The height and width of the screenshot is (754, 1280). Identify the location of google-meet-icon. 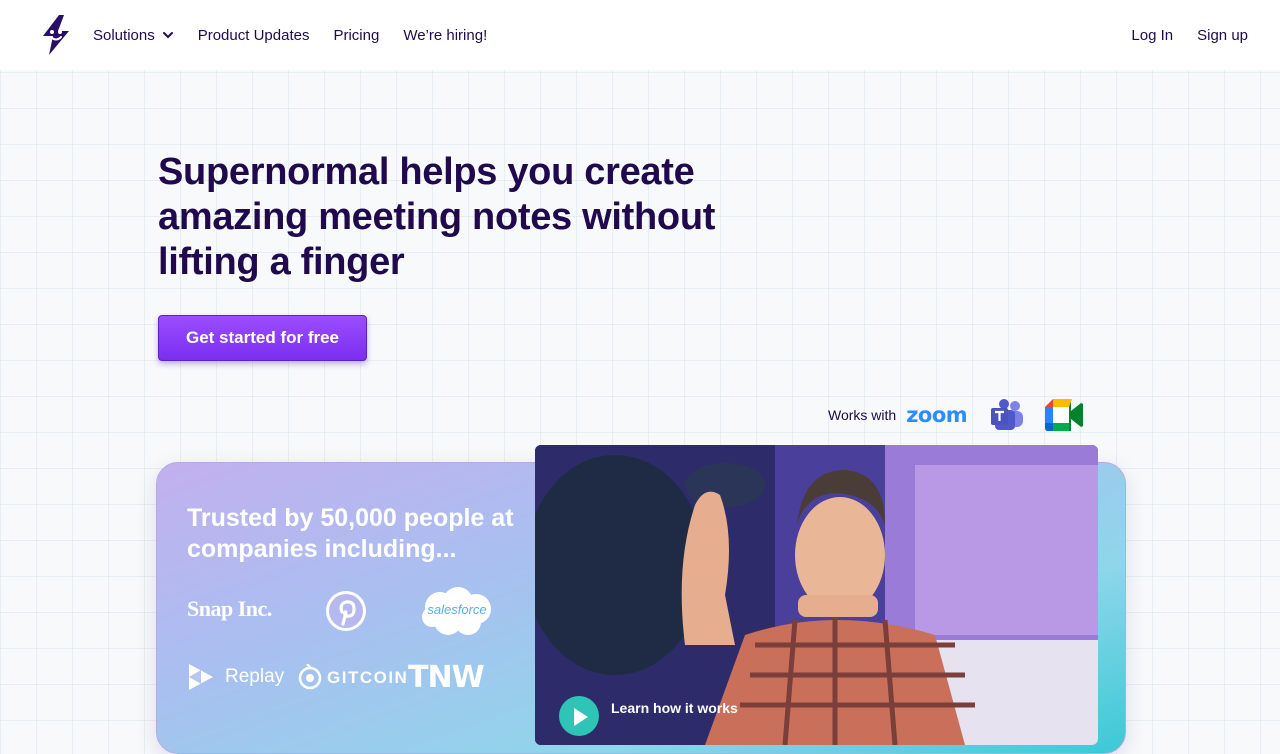
(1064, 415).